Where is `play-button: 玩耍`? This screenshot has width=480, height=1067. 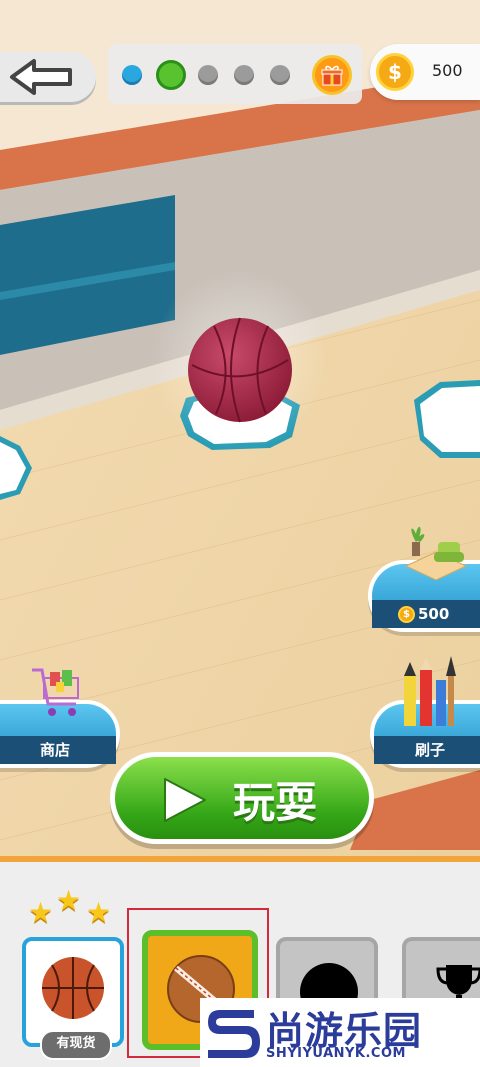 play-button: 玩耍 is located at coordinates (242, 798).